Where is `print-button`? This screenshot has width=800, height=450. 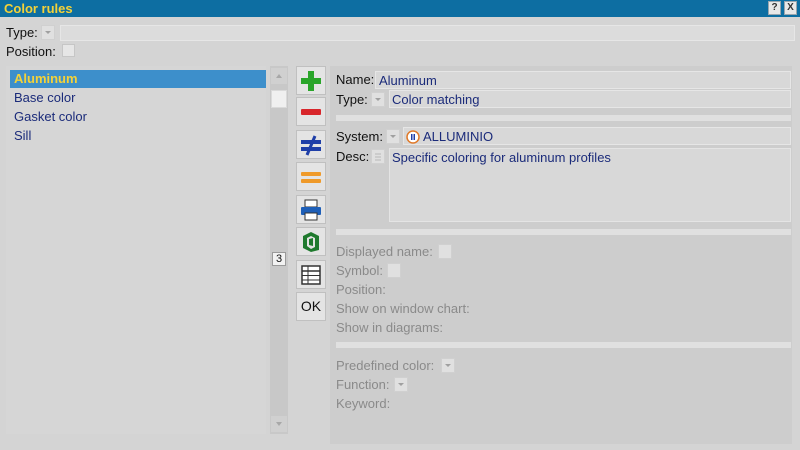
print-button is located at coordinates (311, 209).